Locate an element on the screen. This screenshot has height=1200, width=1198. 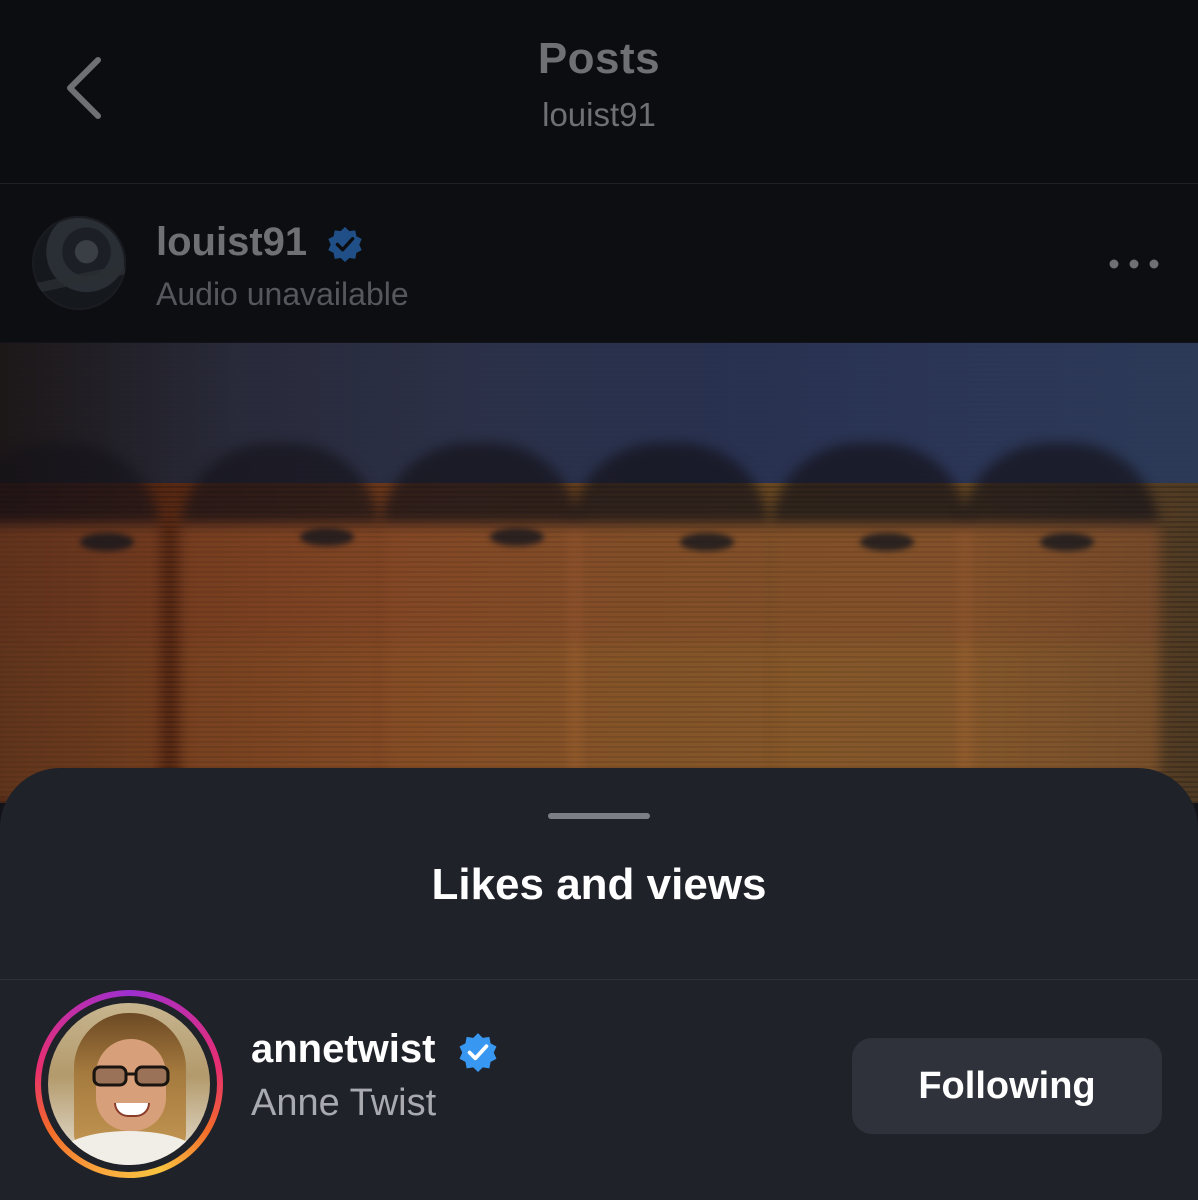
sheet-drag-handle is located at coordinates (599, 816).